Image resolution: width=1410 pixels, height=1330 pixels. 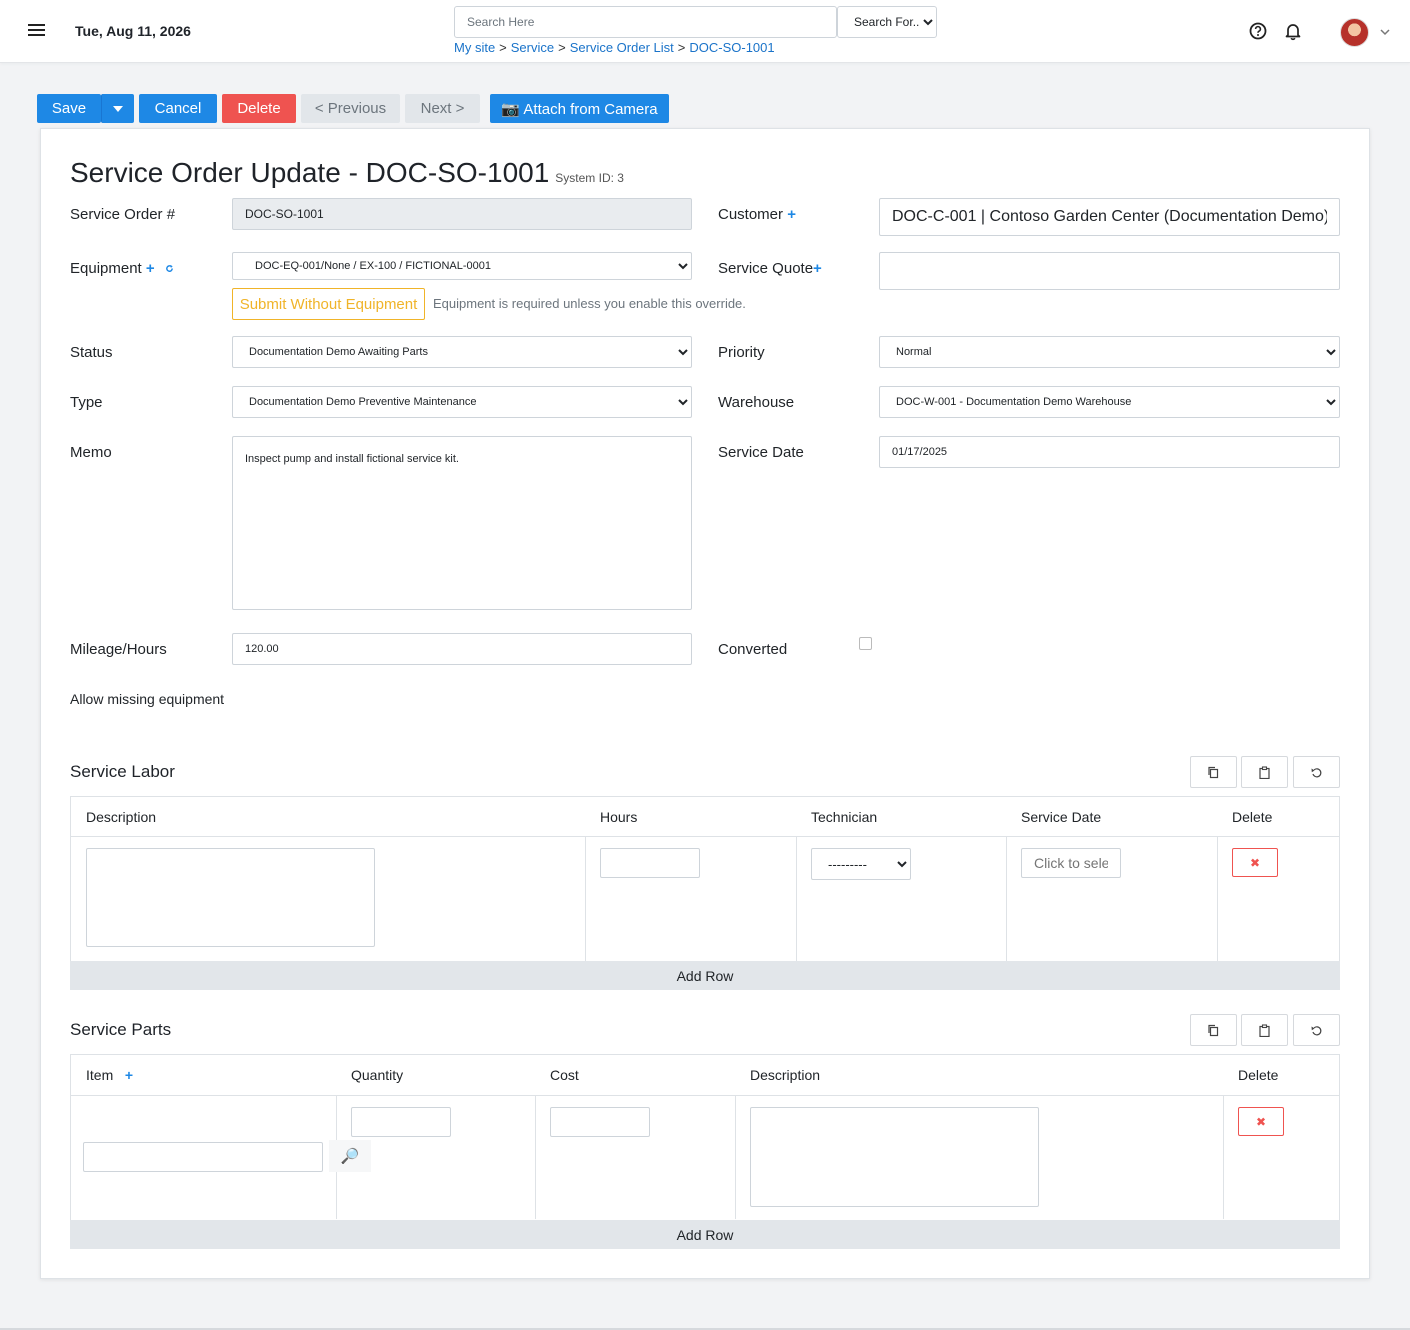 What do you see at coordinates (1255, 862) in the screenshot?
I see `labor-delete-row-button: ✖` at bounding box center [1255, 862].